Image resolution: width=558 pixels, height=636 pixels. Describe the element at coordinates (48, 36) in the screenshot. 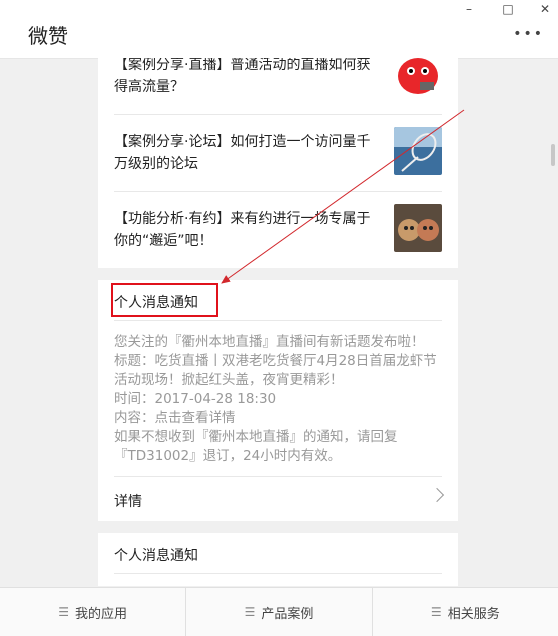

I see `app-title: 微赞` at that location.